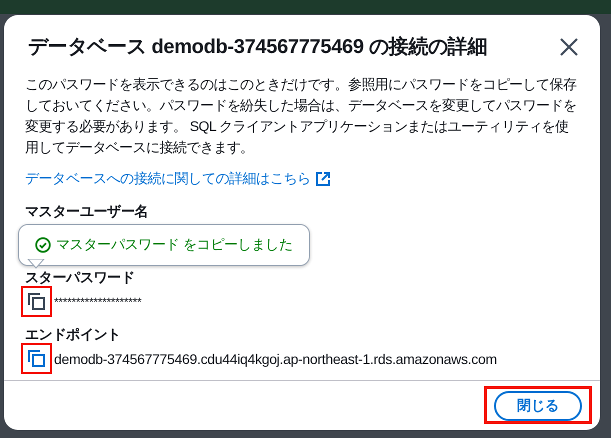  Describe the element at coordinates (43, 245) in the screenshot. I see `check-circle-icon` at that location.